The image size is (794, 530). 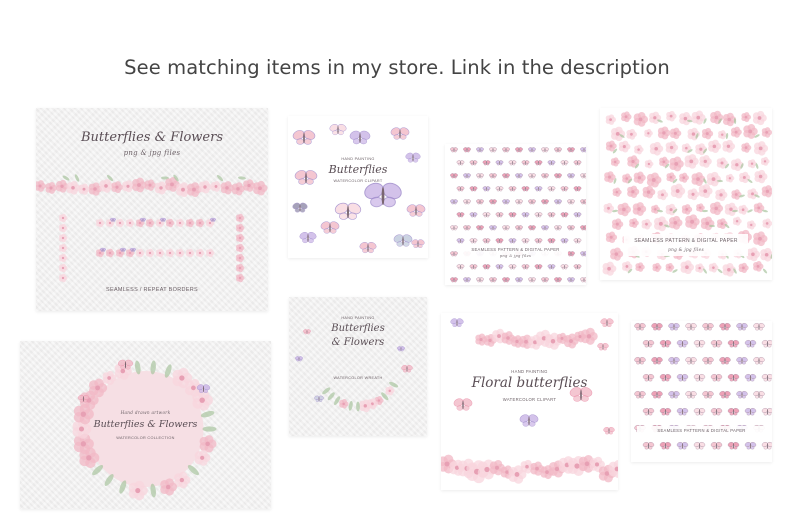 What do you see at coordinates (350, 405) in the screenshot?
I see `leaf-icon` at bounding box center [350, 405].